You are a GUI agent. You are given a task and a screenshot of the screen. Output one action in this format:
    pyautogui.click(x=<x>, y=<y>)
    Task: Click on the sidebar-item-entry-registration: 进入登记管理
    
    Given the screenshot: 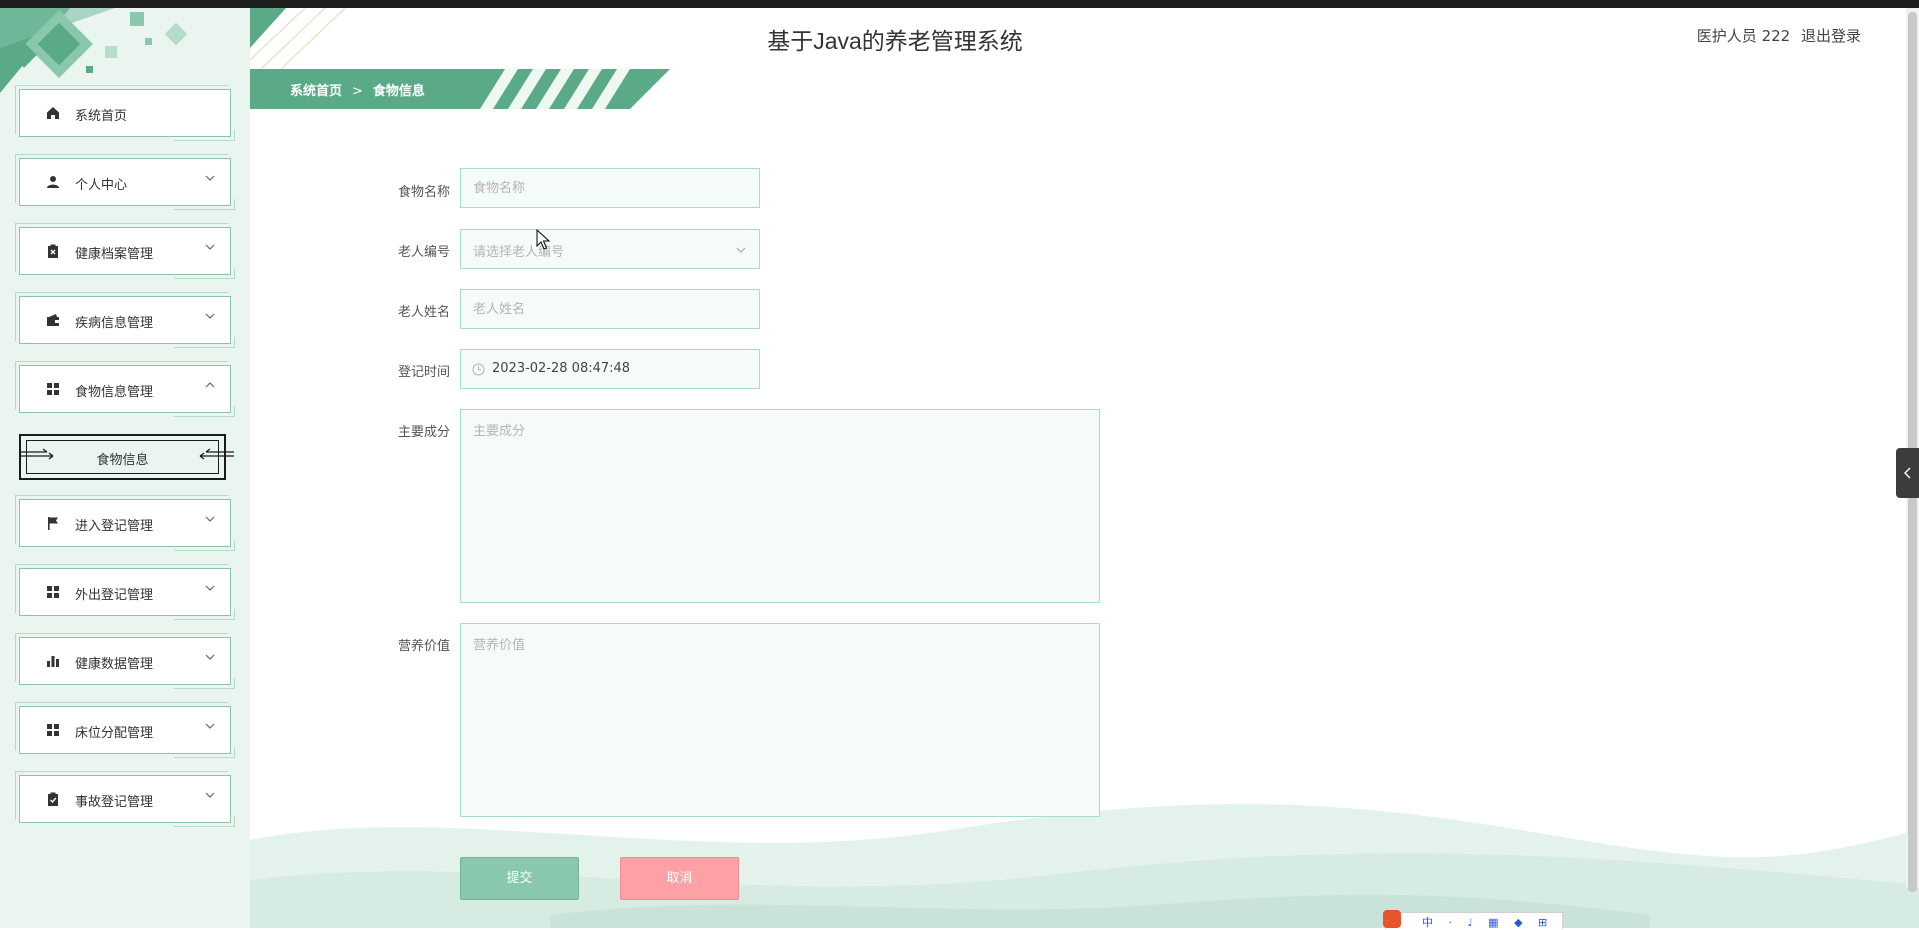 What is the action you would take?
    pyautogui.click(x=125, y=523)
    